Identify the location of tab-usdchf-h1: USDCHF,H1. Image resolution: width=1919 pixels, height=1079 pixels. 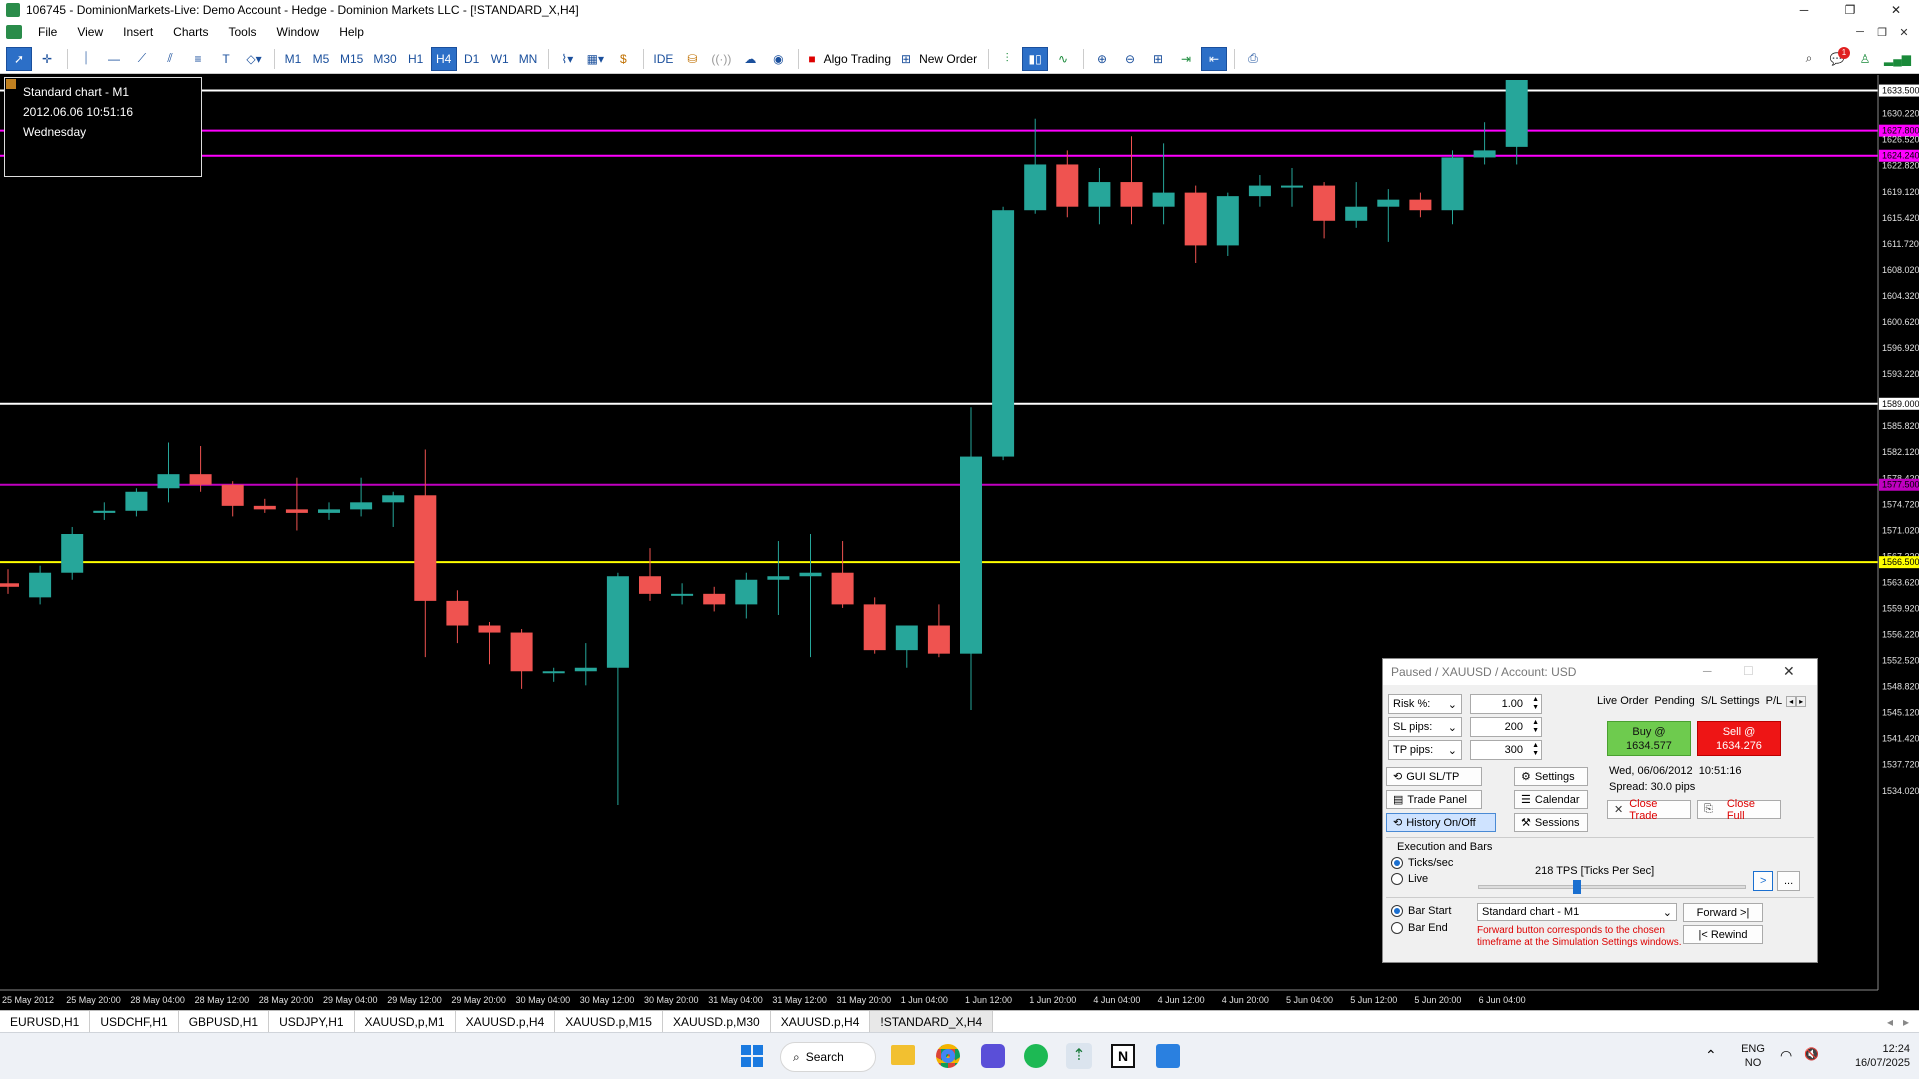
(134, 1021).